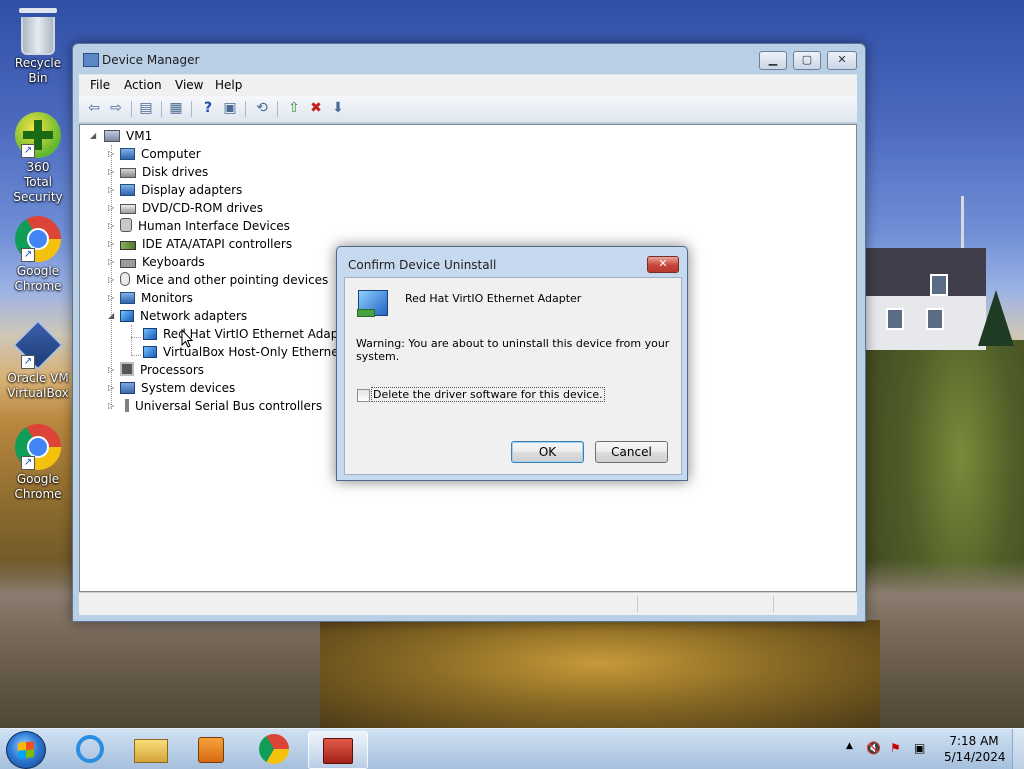  I want to click on desktop-icon-label: Oracle VM VirtualBox, so click(38, 385).